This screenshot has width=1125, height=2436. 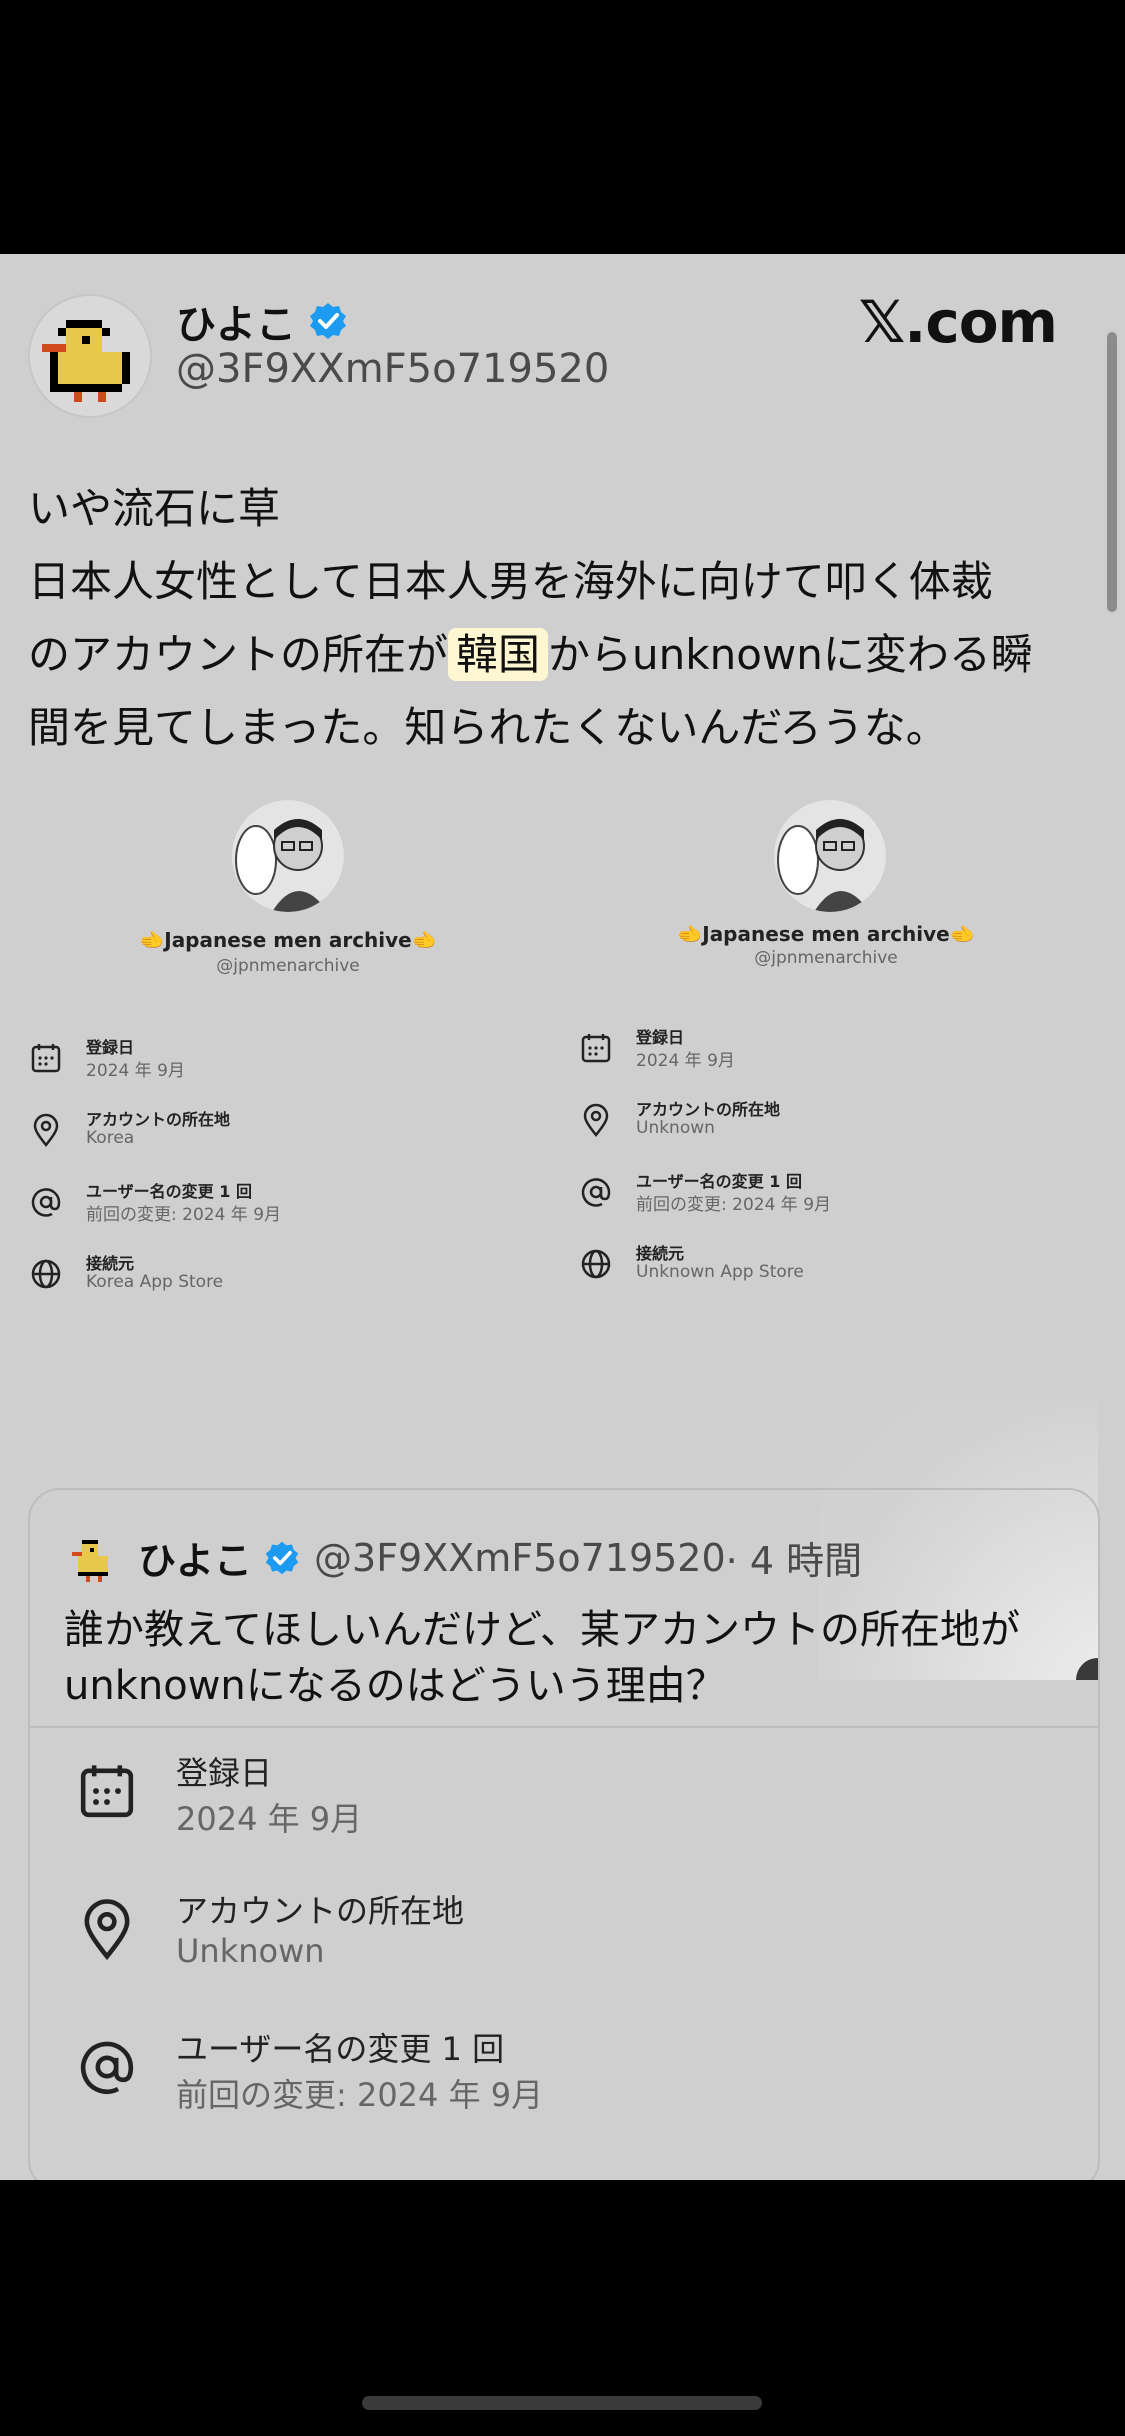 What do you see at coordinates (958, 322) in the screenshot?
I see `x-logo: 𝕏.com` at bounding box center [958, 322].